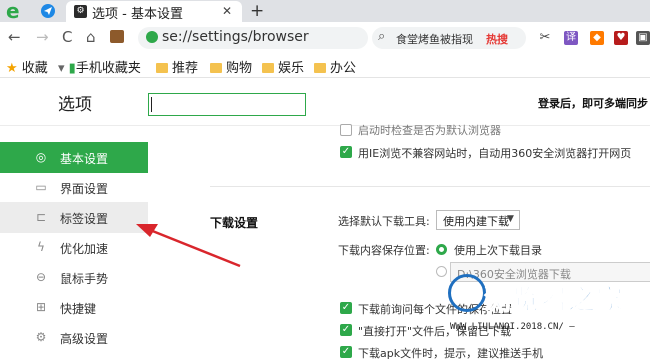 The image size is (650, 361). I want to click on settings-header: 选项 登录后，即可多端同步, so click(325, 102).